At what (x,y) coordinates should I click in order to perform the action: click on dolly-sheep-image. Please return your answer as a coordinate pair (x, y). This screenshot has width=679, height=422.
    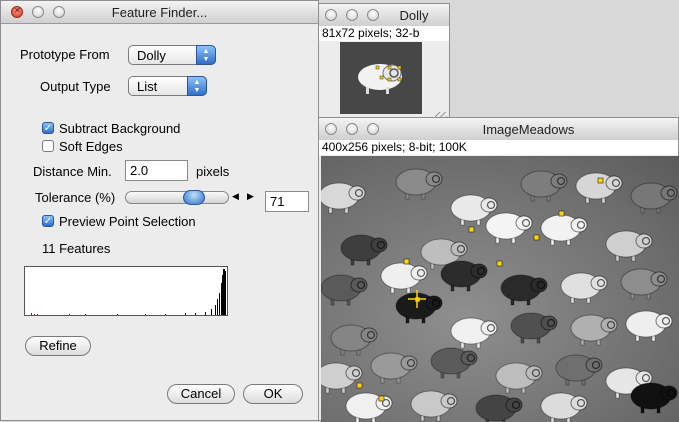
    Looking at the image, I should click on (380, 79).